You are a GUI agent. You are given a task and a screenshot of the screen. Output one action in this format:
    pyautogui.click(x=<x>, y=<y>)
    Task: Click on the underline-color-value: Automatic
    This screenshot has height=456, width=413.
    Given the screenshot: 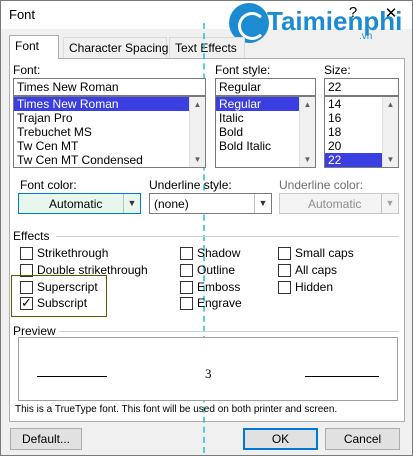 What is the action you would take?
    pyautogui.click(x=335, y=204)
    